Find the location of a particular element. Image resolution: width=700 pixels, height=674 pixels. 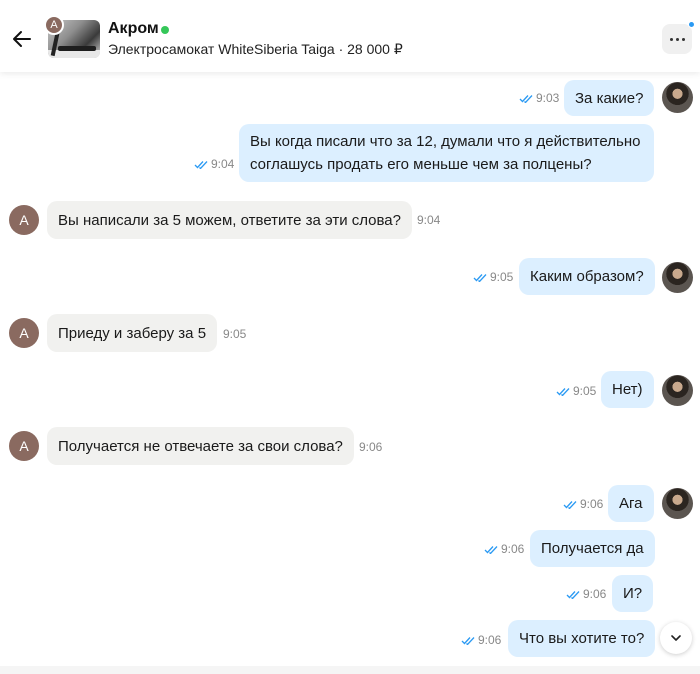

message-text: За какие? is located at coordinates (609, 98).